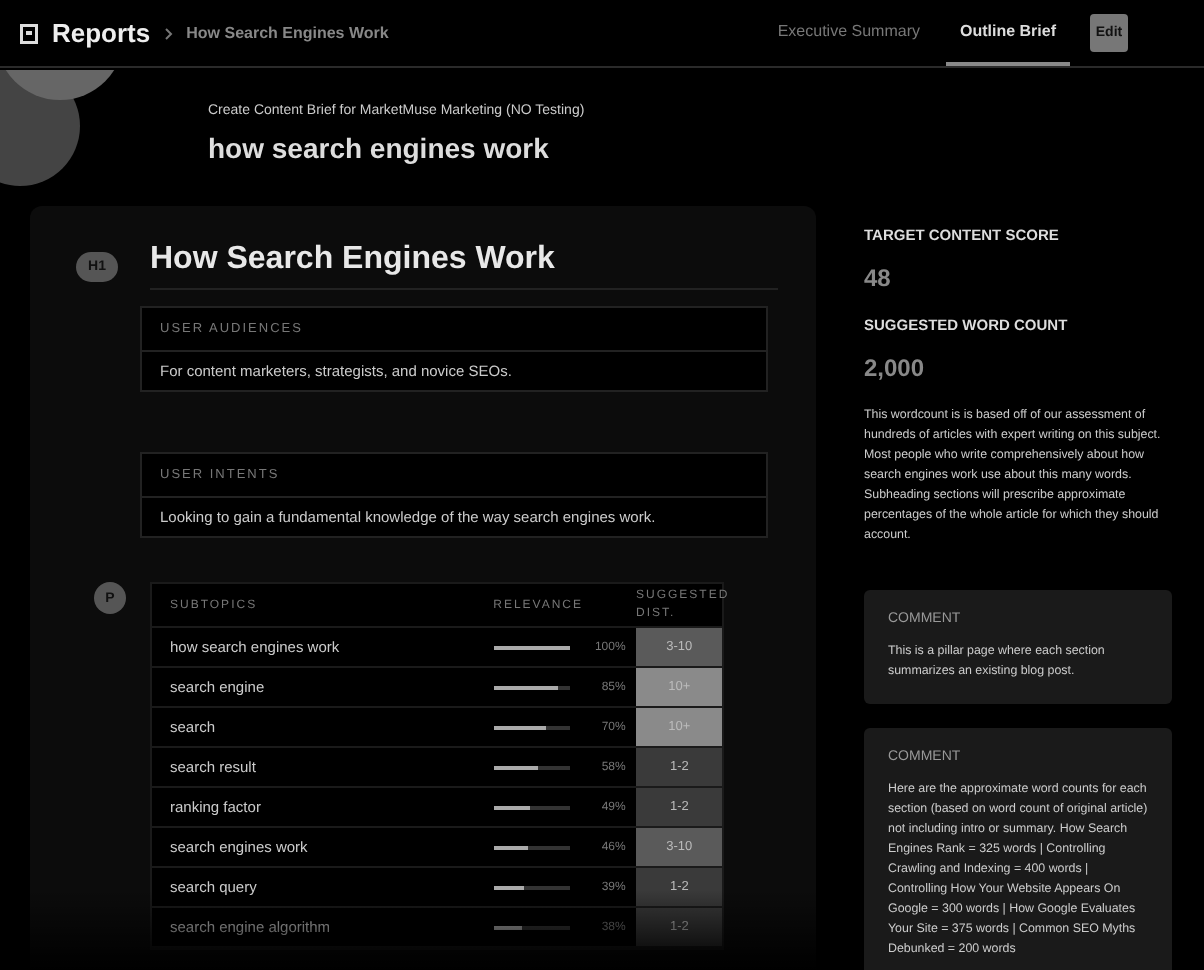 This screenshot has height=970, width=1204. What do you see at coordinates (101, 33) in the screenshot?
I see `app-title: Reports` at bounding box center [101, 33].